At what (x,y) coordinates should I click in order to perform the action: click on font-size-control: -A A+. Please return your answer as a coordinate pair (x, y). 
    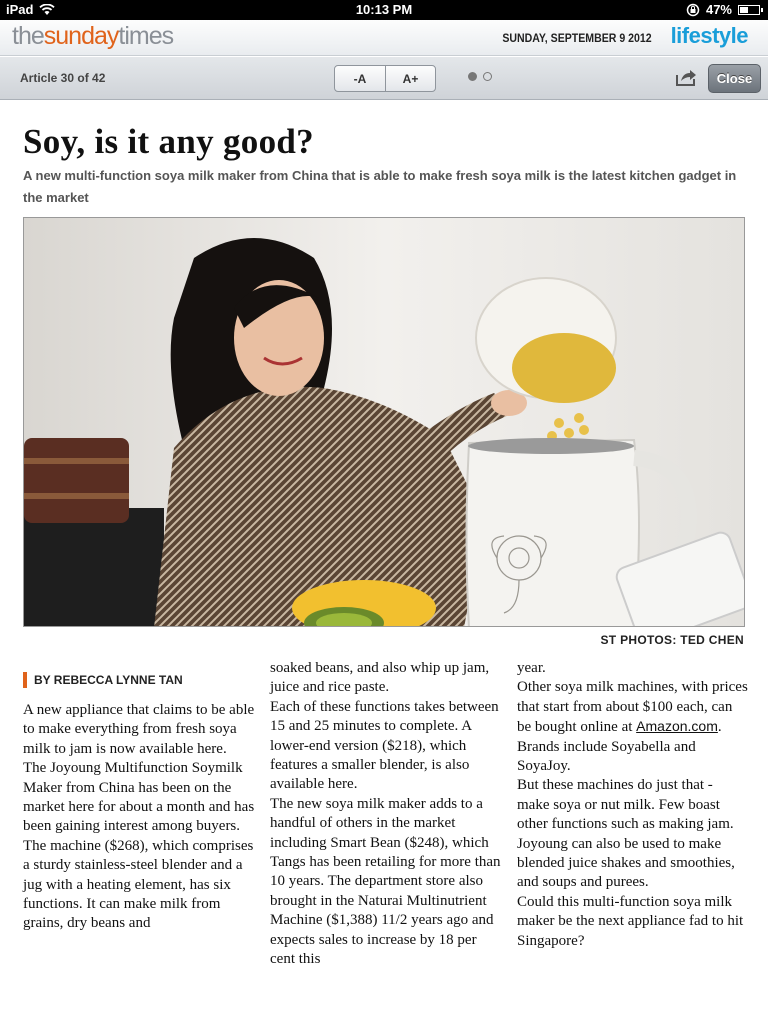
    Looking at the image, I should click on (385, 78).